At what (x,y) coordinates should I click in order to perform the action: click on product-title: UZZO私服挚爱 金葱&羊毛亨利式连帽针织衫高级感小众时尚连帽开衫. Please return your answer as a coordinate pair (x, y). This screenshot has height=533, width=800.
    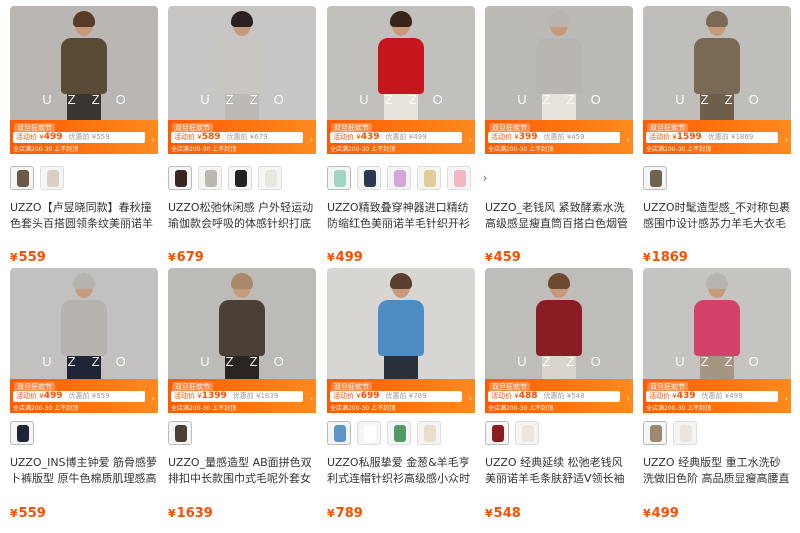
    Looking at the image, I should click on (401, 471).